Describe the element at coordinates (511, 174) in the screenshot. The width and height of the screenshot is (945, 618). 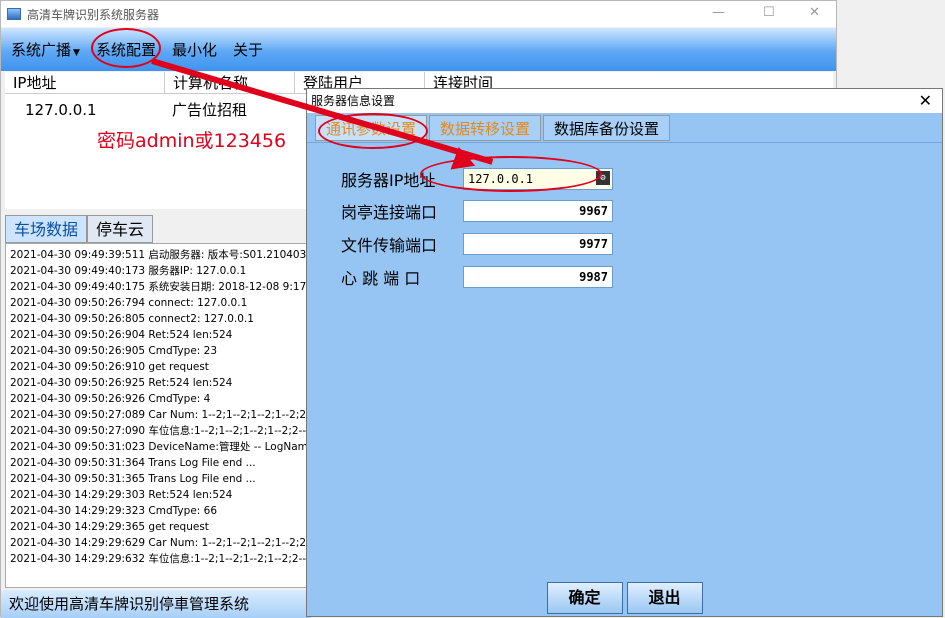
I see `annotation-ellipse-ip` at that location.